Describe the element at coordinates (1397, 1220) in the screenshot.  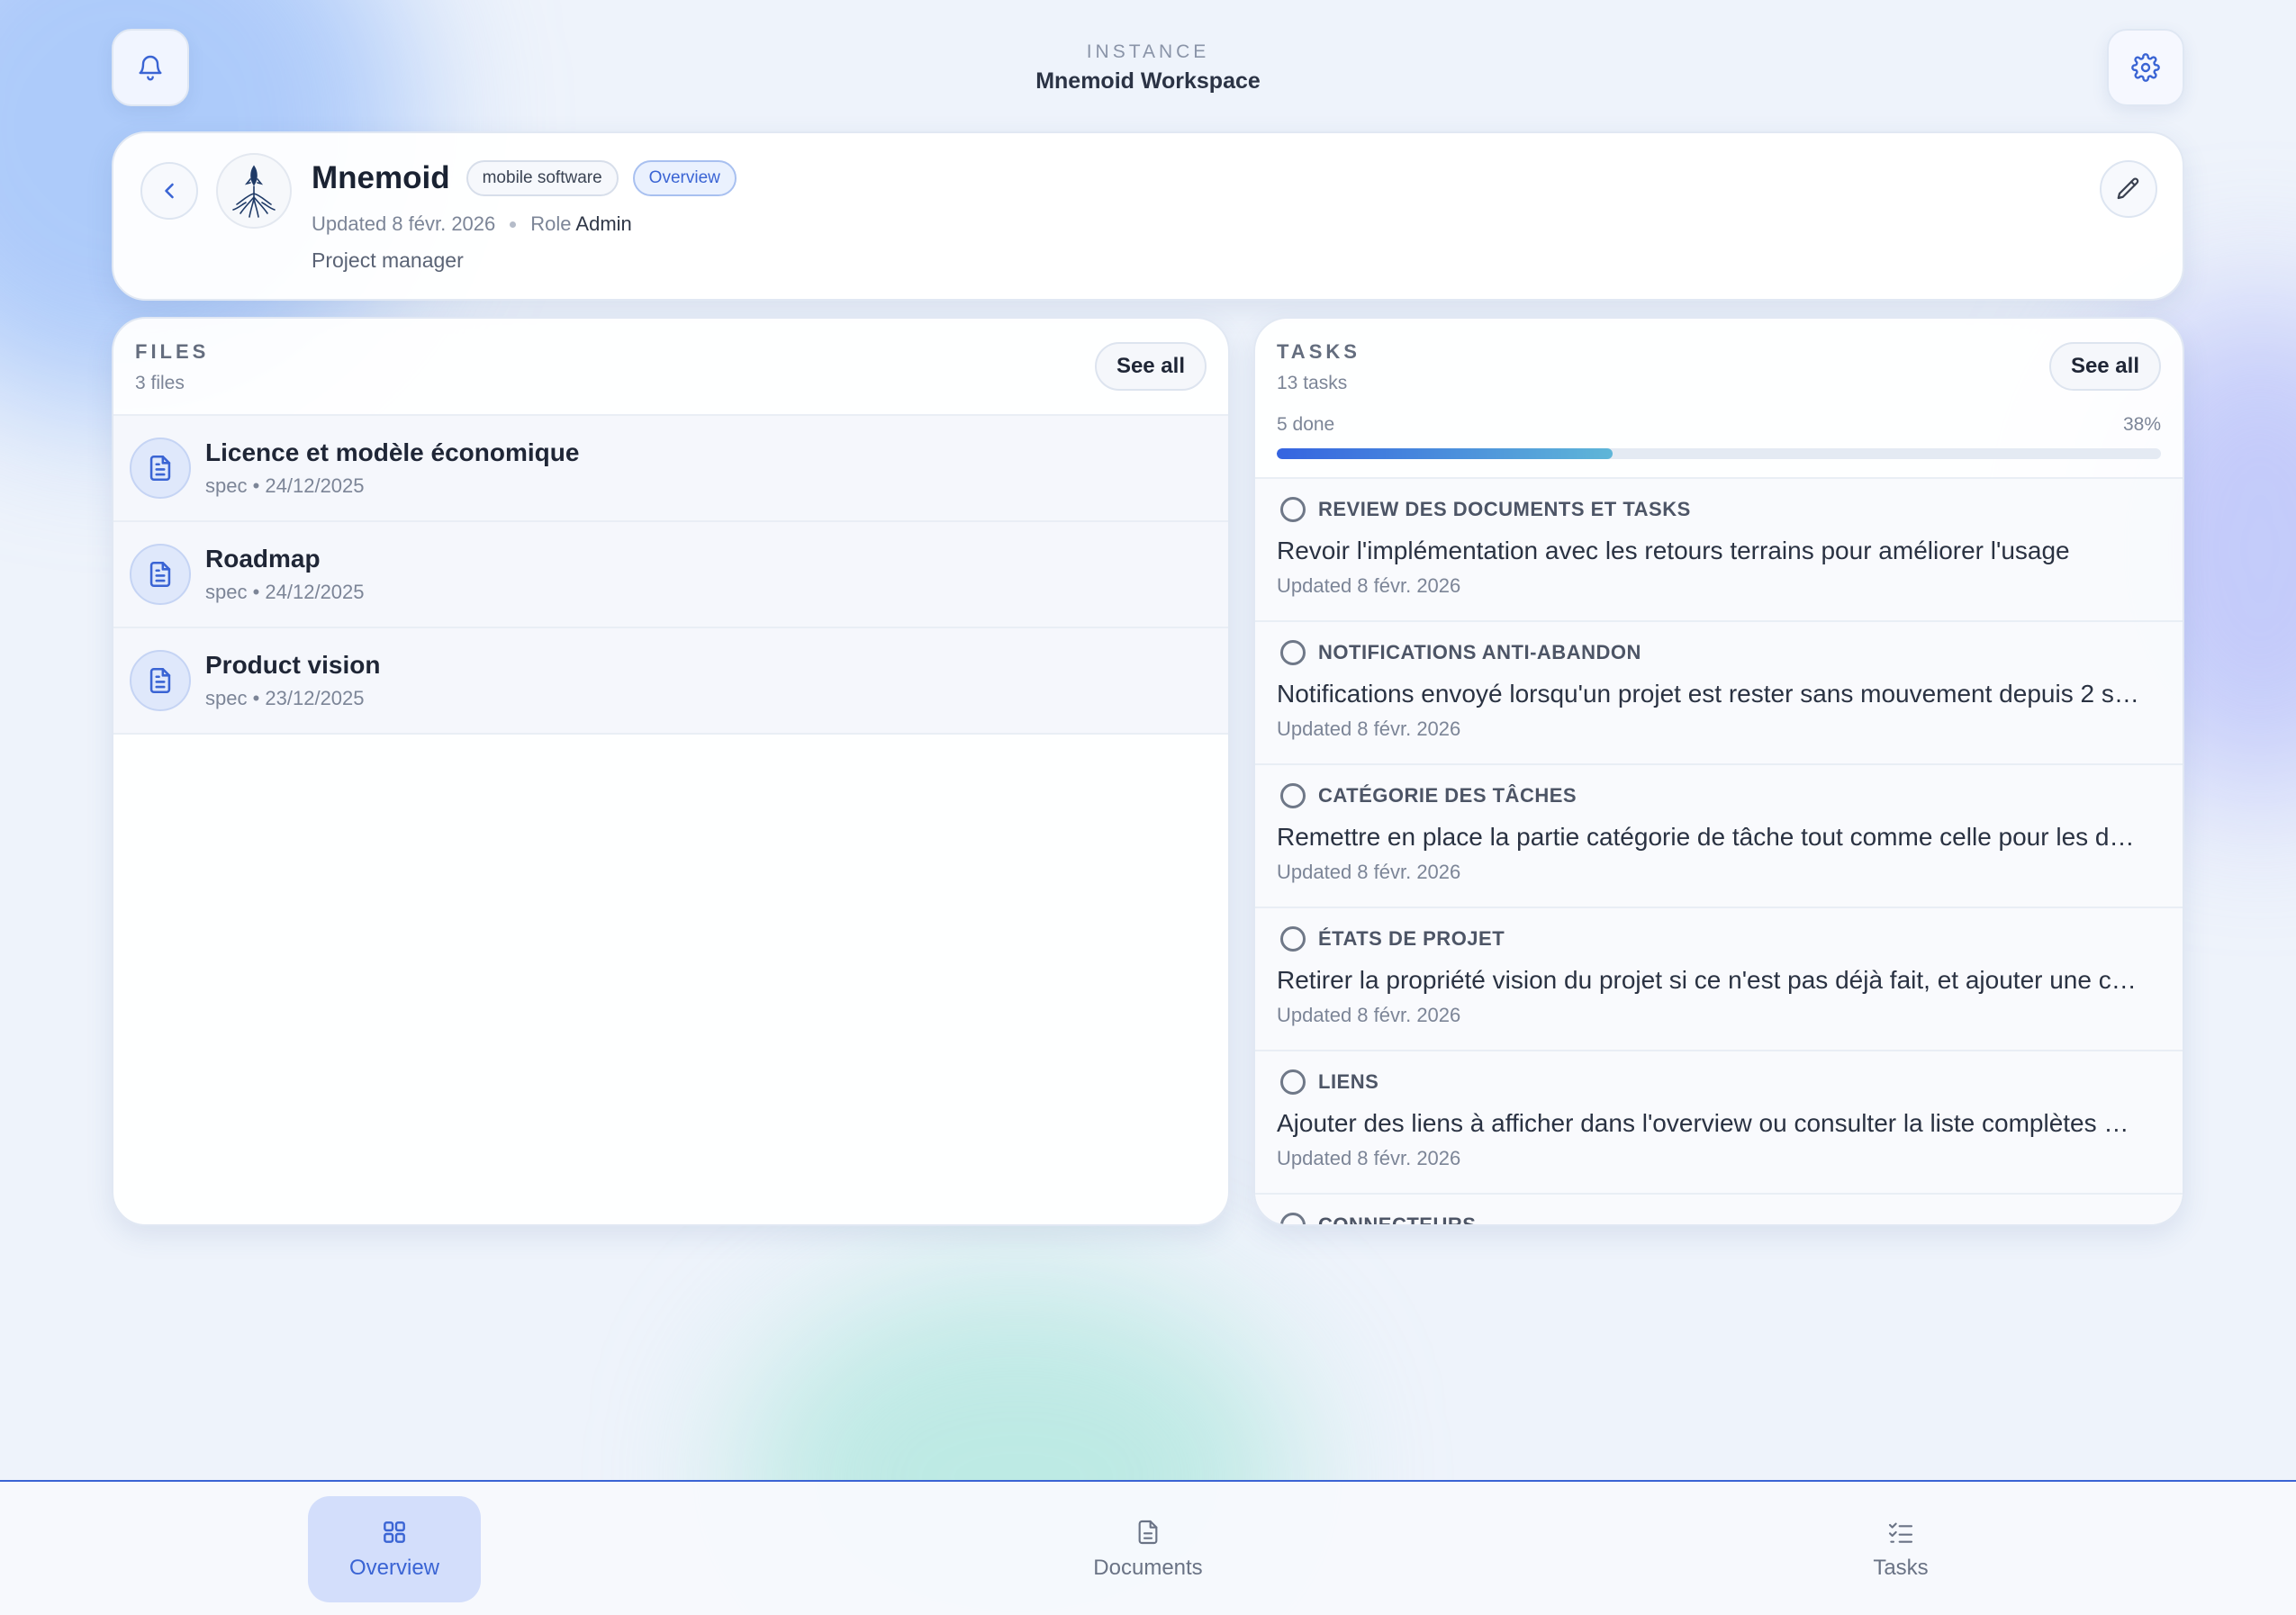
I see `task-title: CONNECTEURS` at that location.